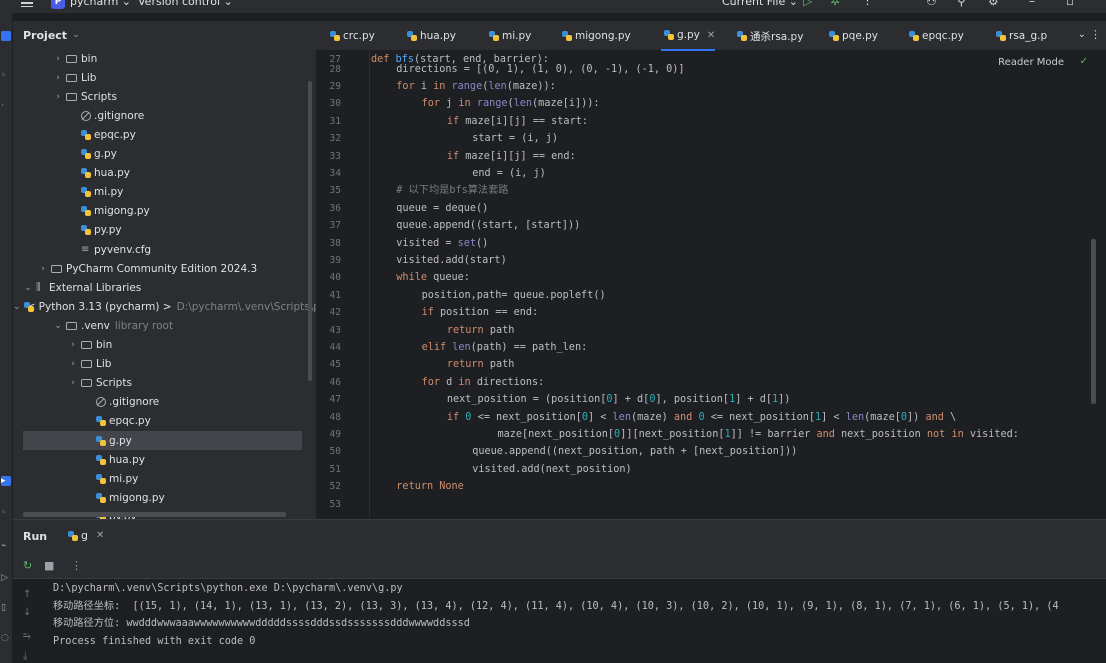  What do you see at coordinates (6, 638) in the screenshot?
I see `version-control-tool-icon: ◌` at bounding box center [6, 638].